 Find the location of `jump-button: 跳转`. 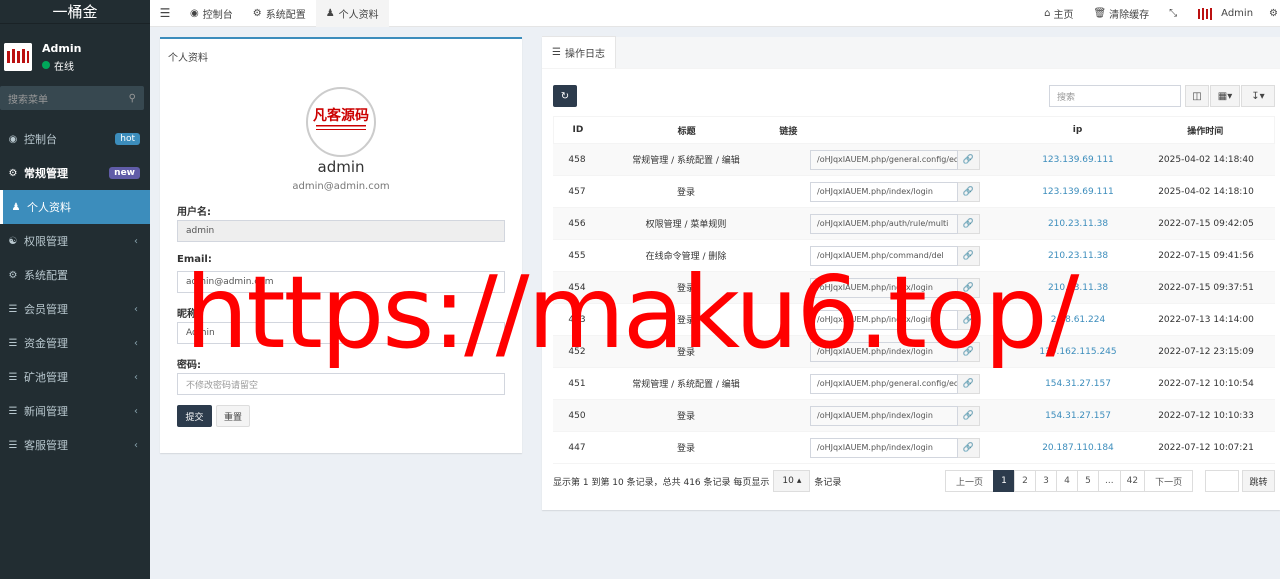

jump-button: 跳转 is located at coordinates (1258, 481).